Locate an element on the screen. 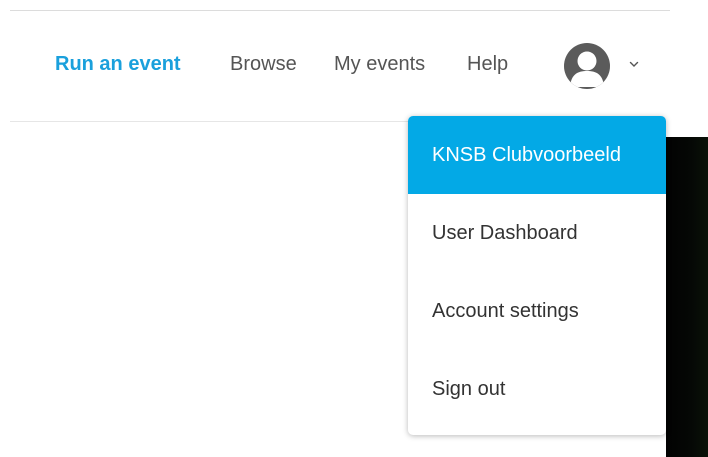  top-divider is located at coordinates (340, 10).